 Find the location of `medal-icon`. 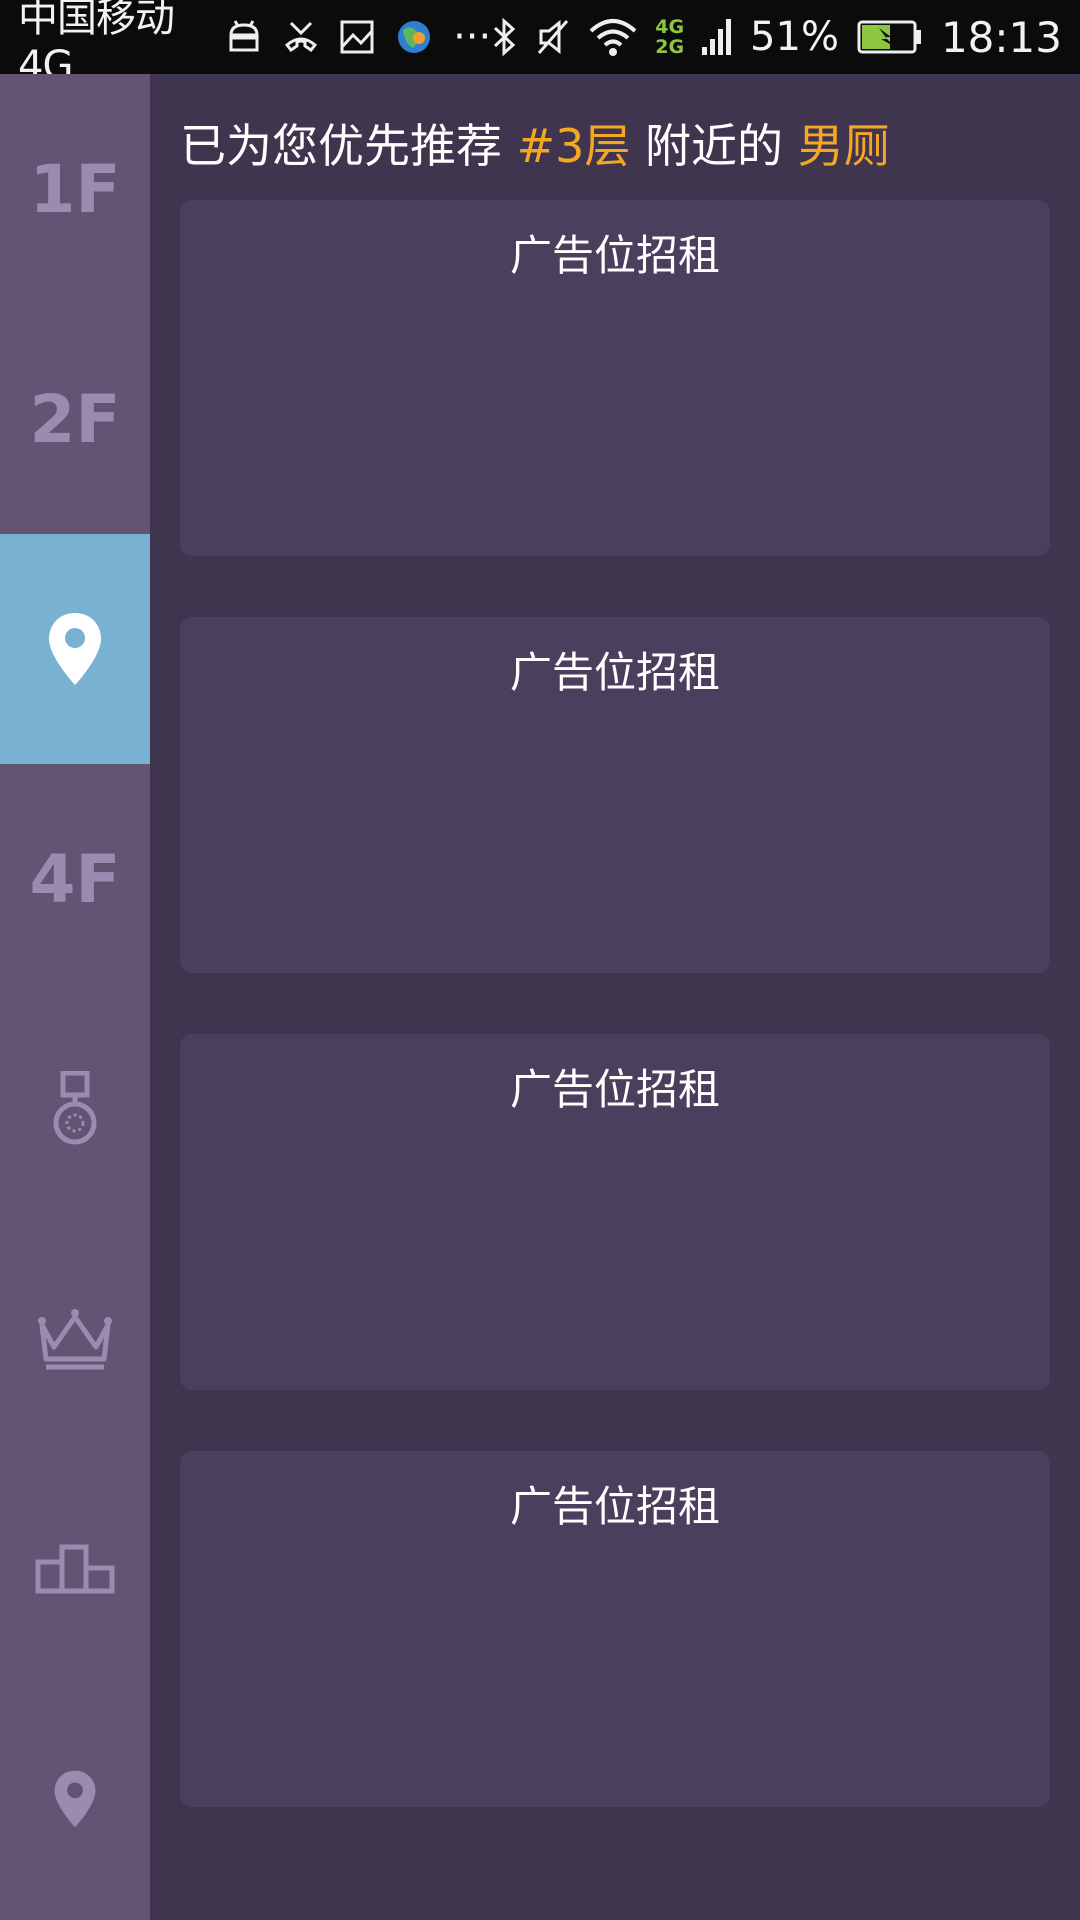

medal-icon is located at coordinates (75, 1109).